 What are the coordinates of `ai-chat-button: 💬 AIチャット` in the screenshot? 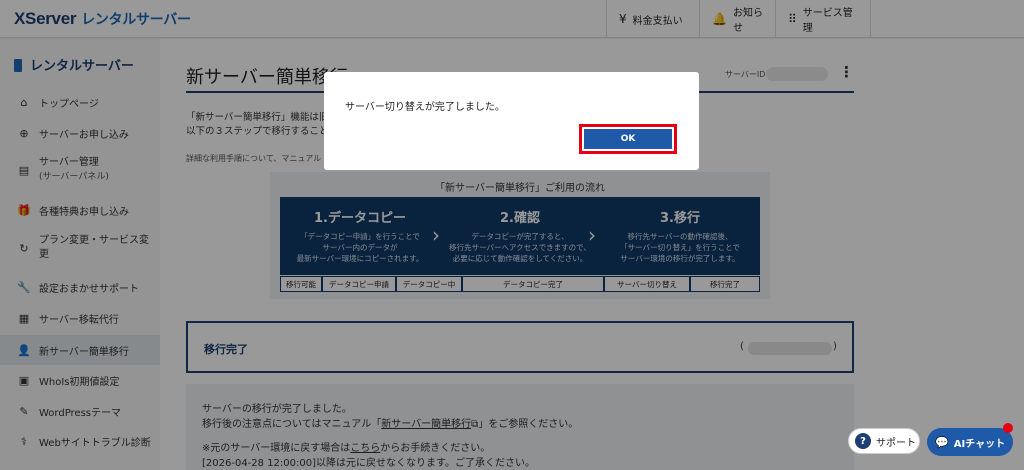 It's located at (970, 442).